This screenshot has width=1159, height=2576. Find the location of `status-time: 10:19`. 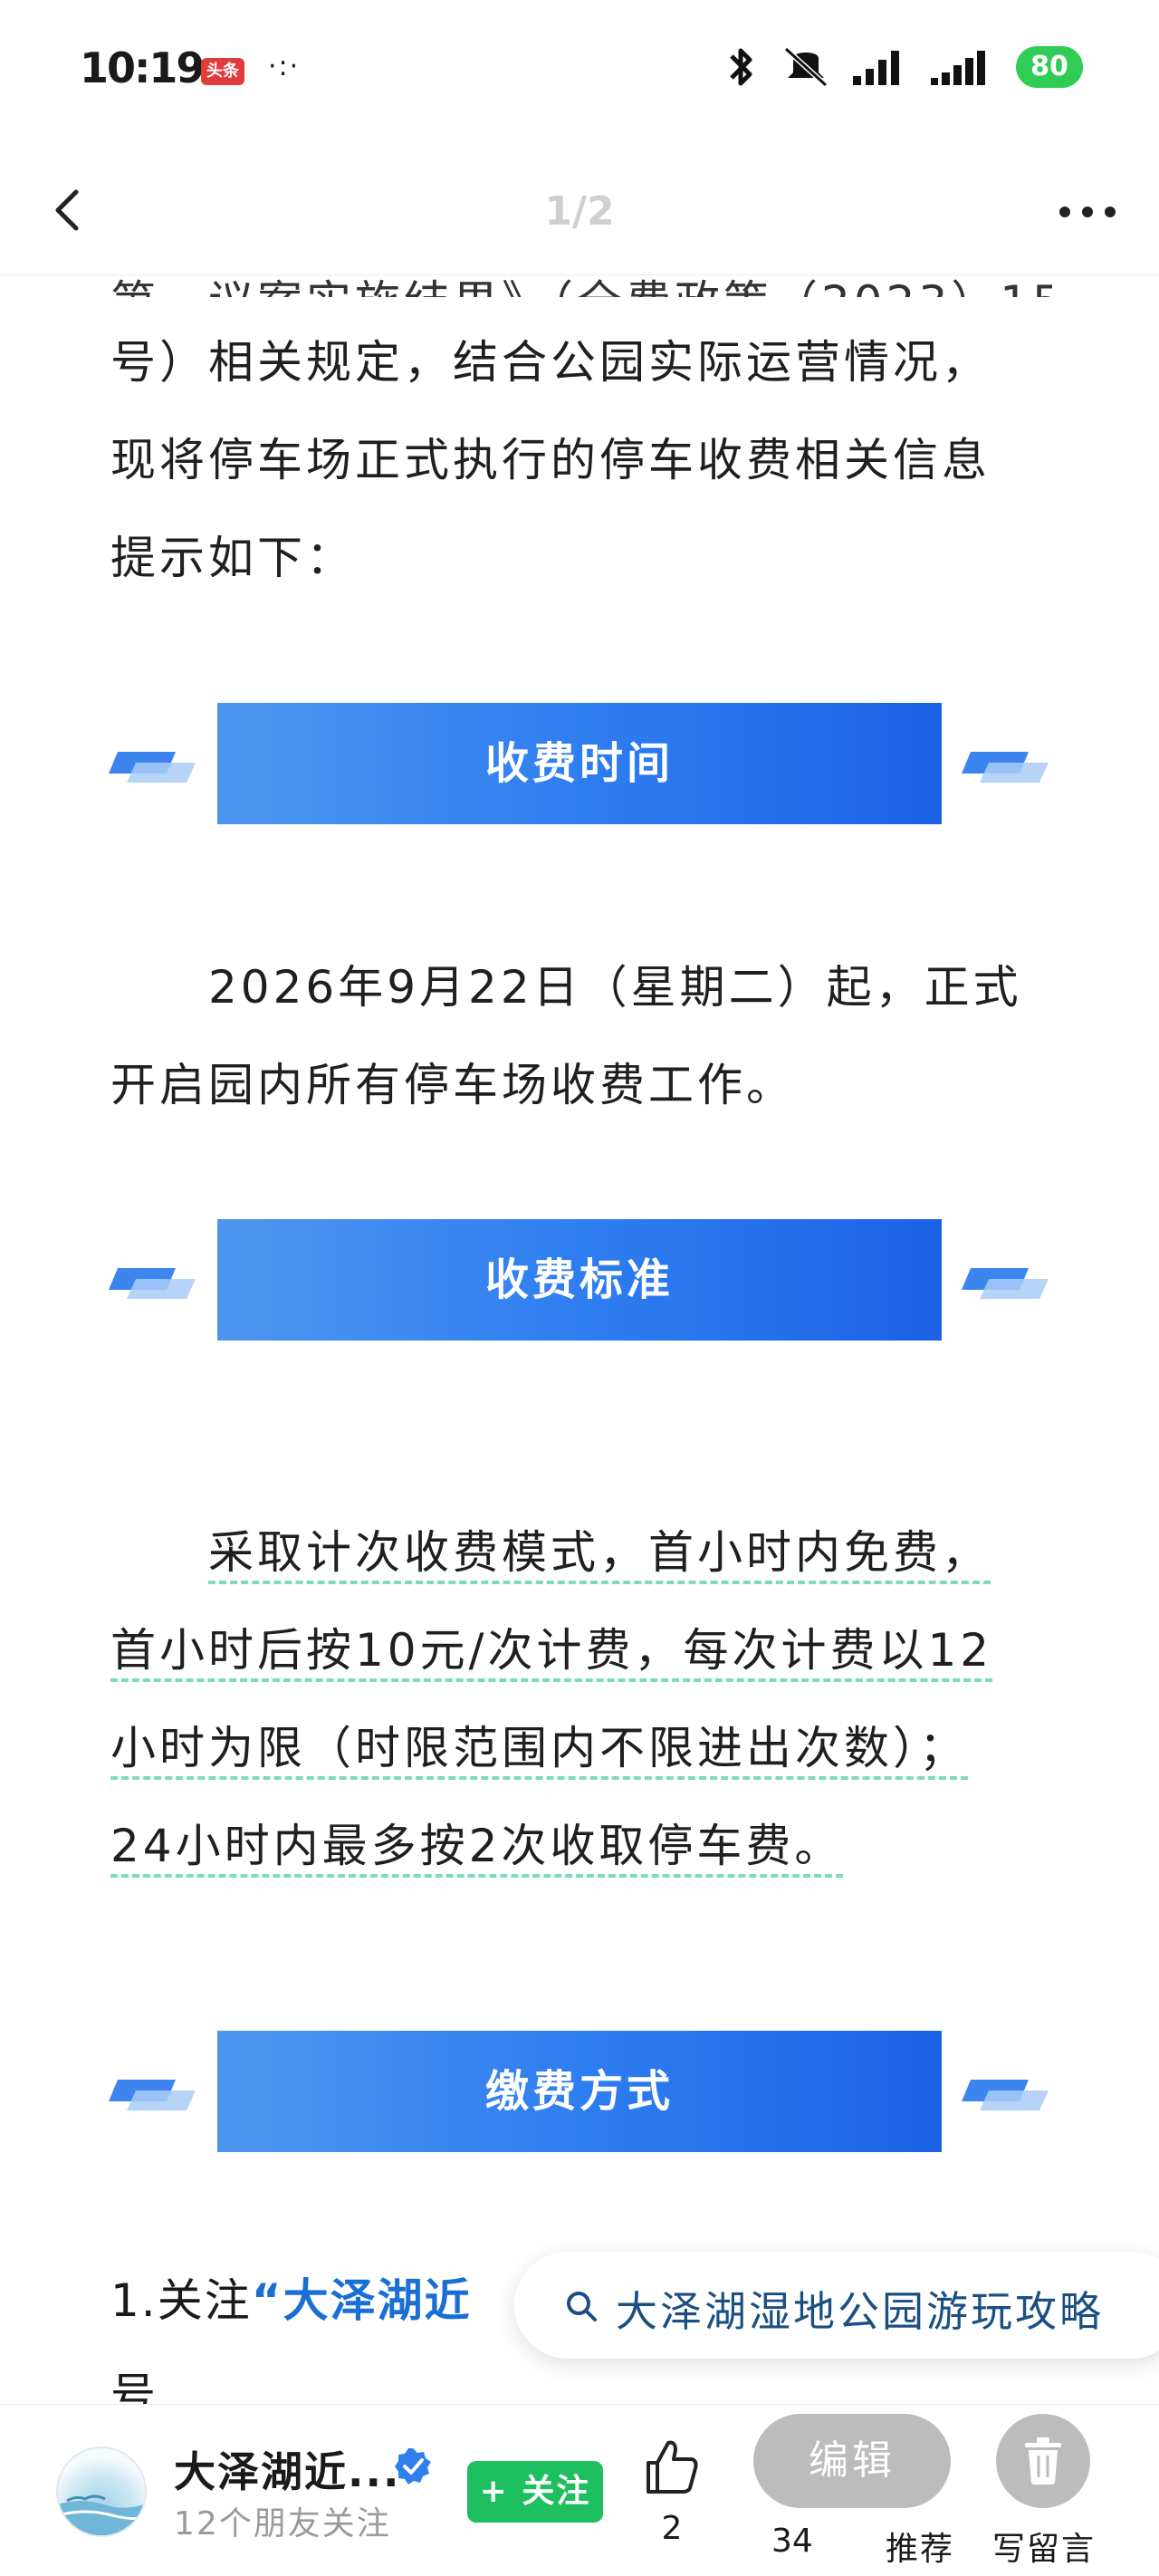

status-time: 10:19 is located at coordinates (142, 67).